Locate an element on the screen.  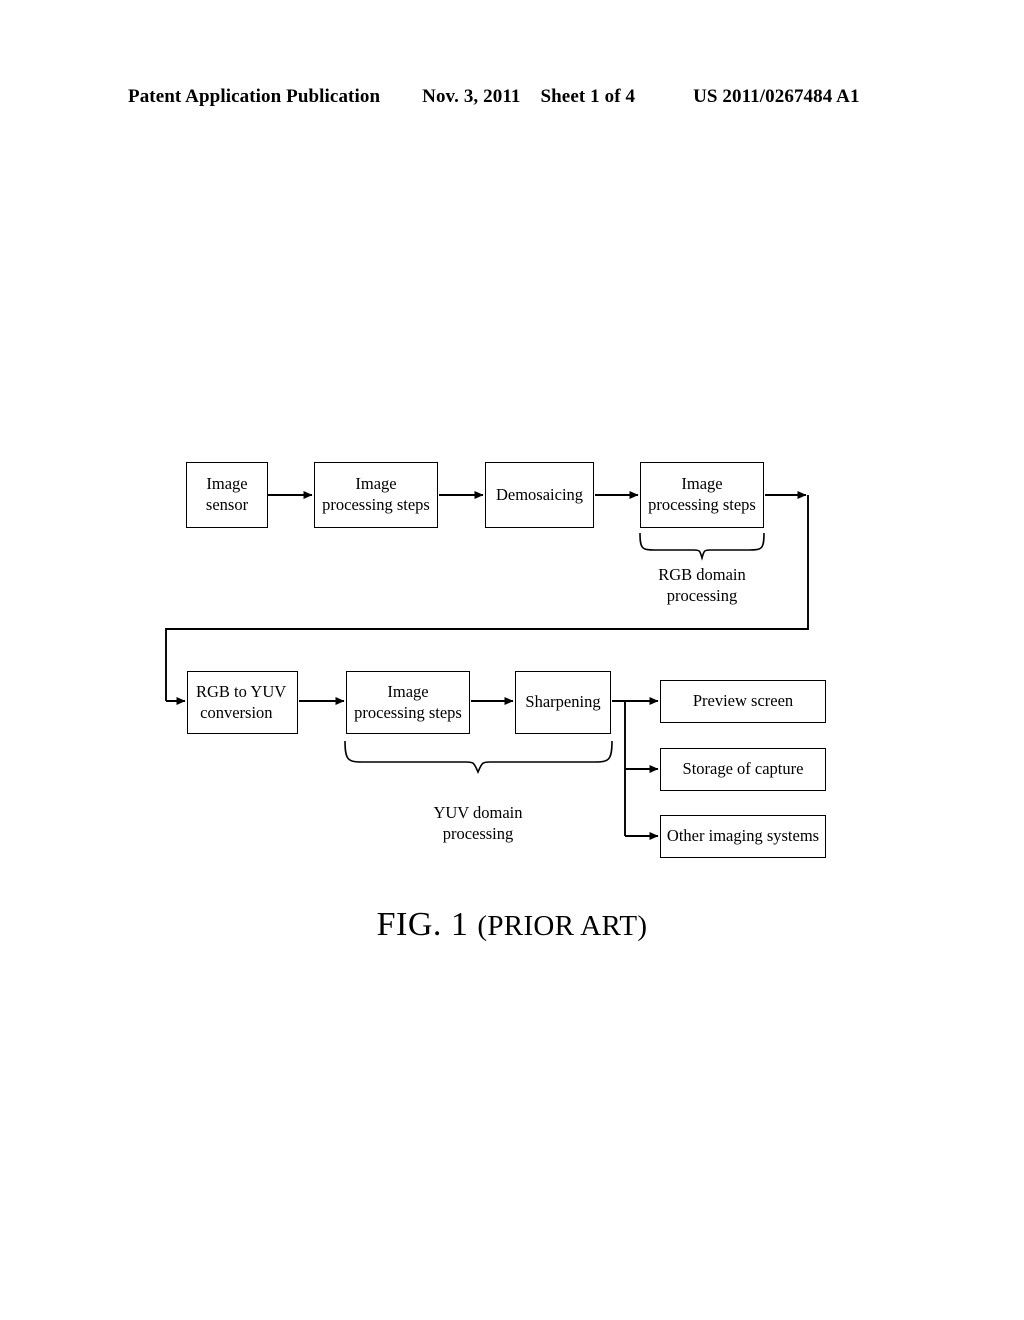
node-other-imaging-systems: Other imaging systems is located at coordinates (743, 836).